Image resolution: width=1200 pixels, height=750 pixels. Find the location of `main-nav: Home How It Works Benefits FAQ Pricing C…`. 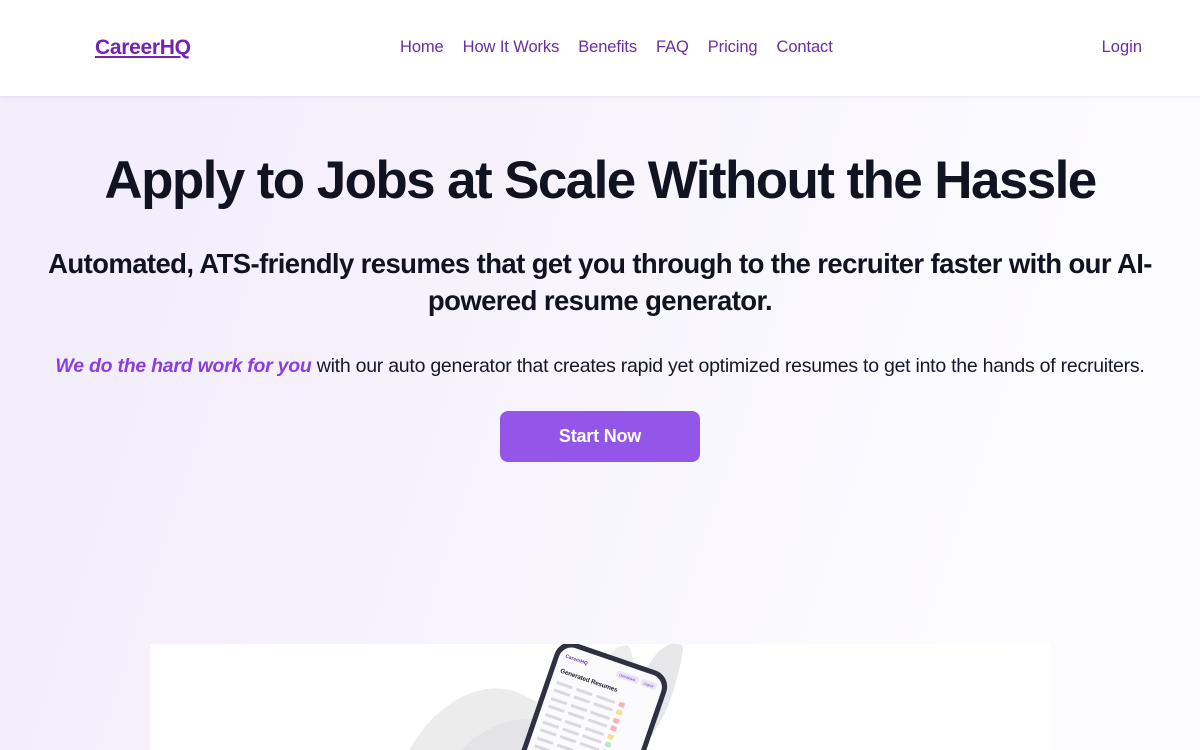

main-nav: Home How It Works Benefits FAQ Pricing C… is located at coordinates (616, 47).